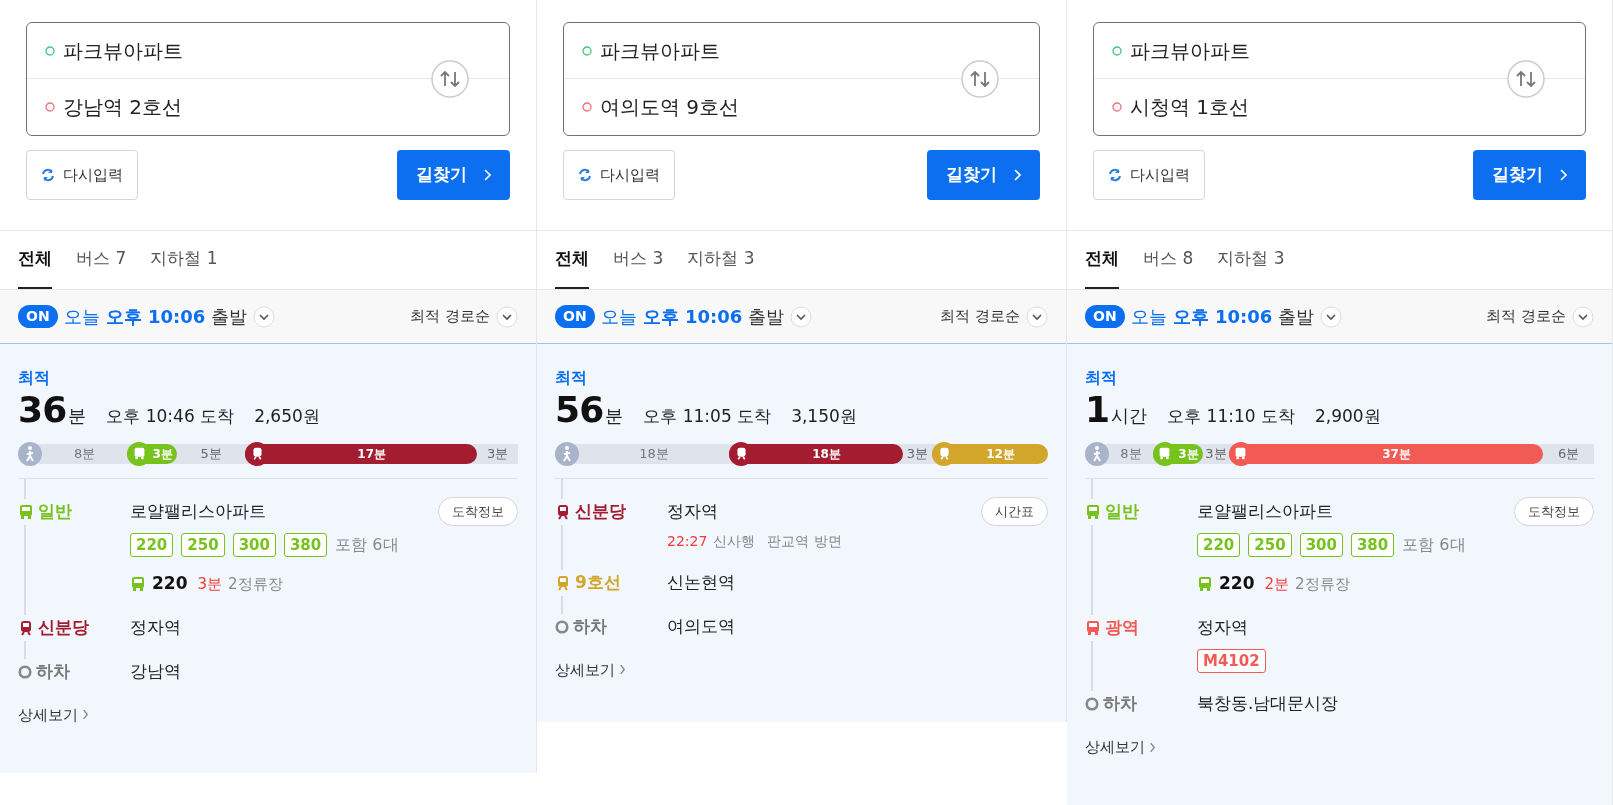  I want to click on destination-field: 여의도역 9호선, so click(670, 107).